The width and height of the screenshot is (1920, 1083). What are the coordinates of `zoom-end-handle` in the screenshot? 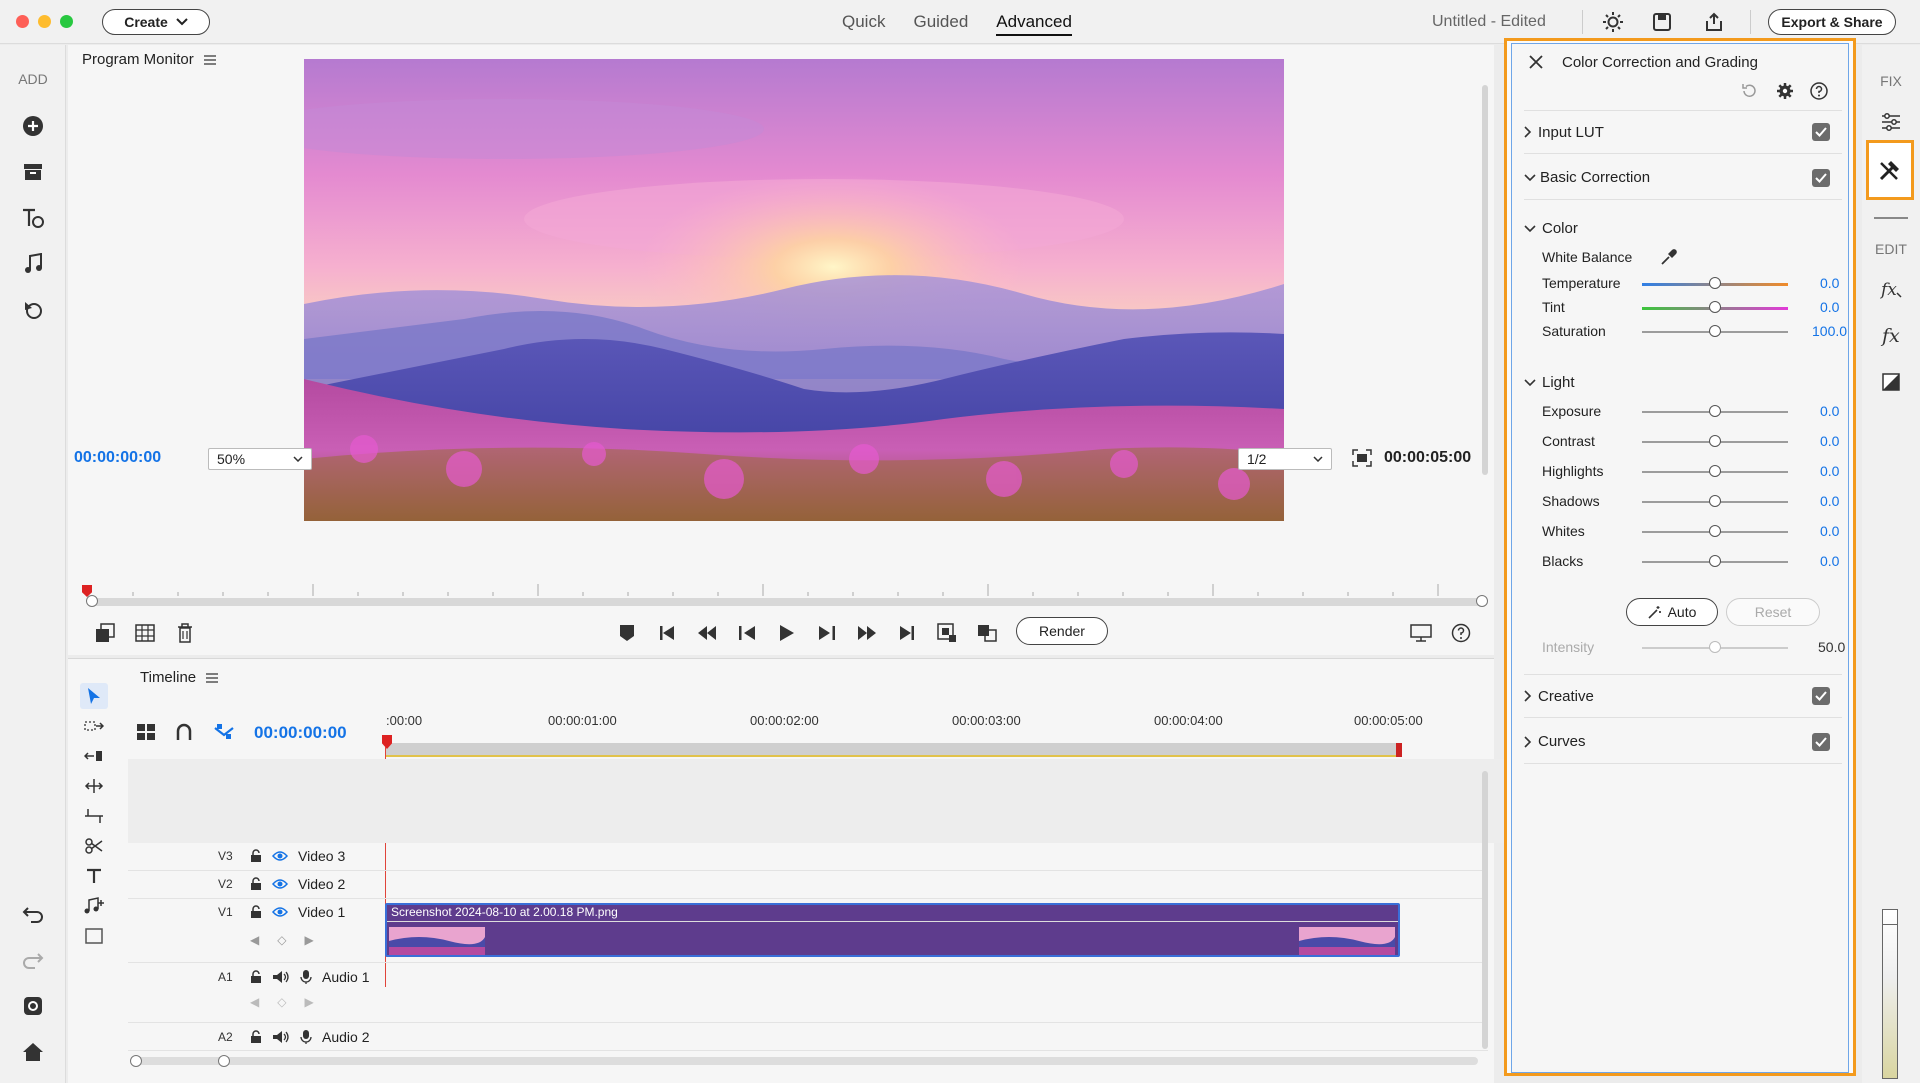 It's located at (224, 1061).